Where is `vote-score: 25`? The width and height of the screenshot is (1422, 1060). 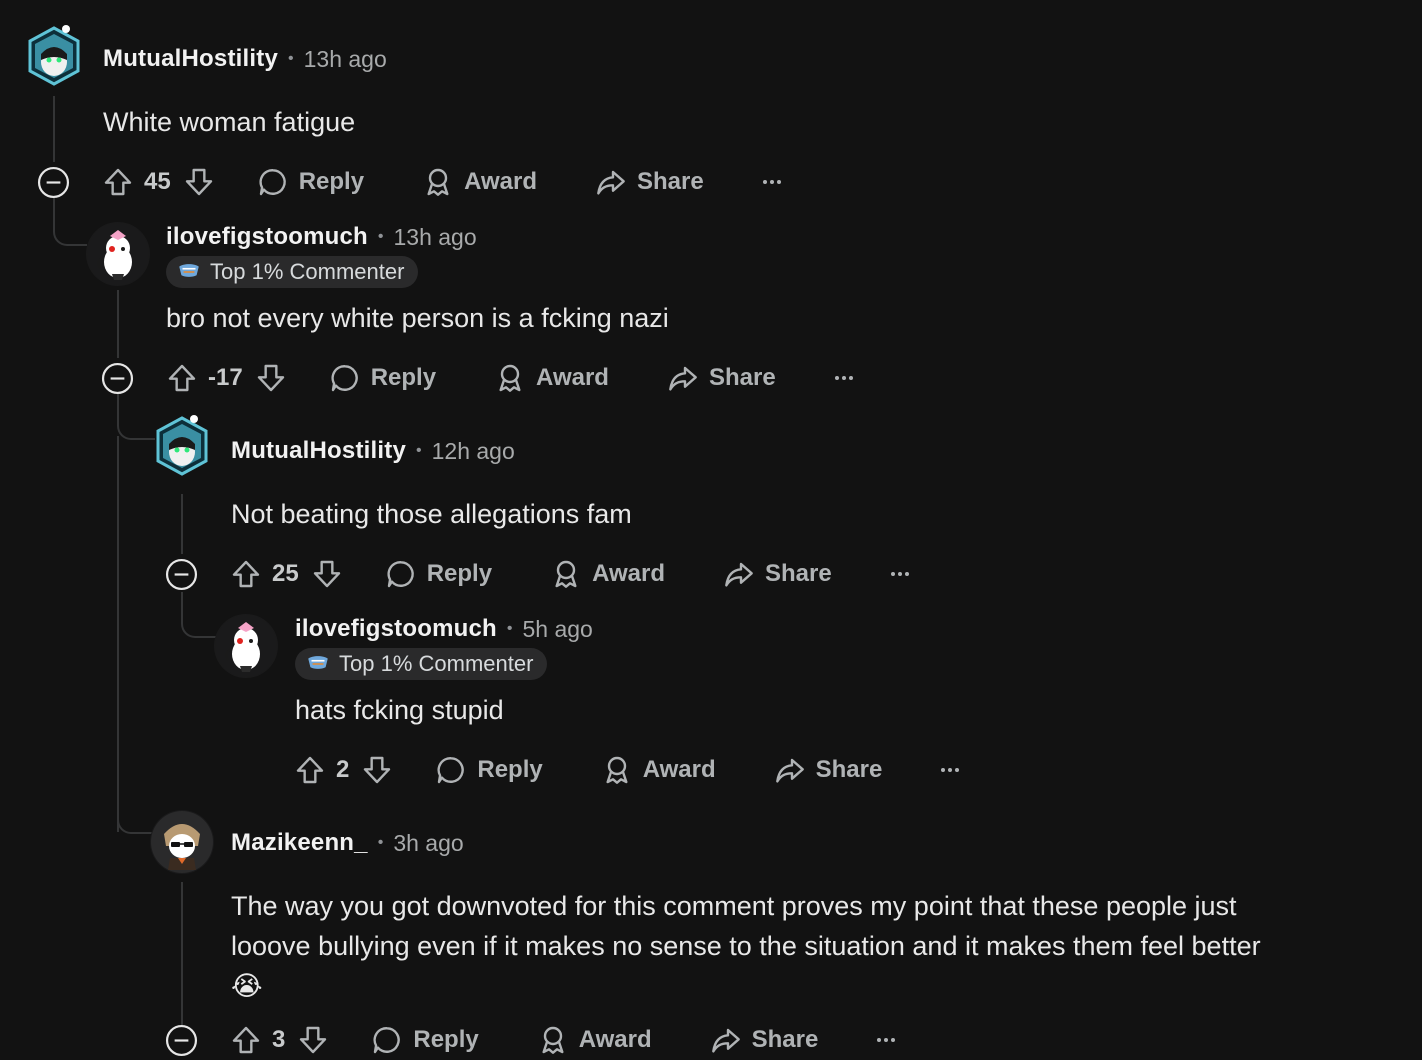 vote-score: 25 is located at coordinates (285, 573).